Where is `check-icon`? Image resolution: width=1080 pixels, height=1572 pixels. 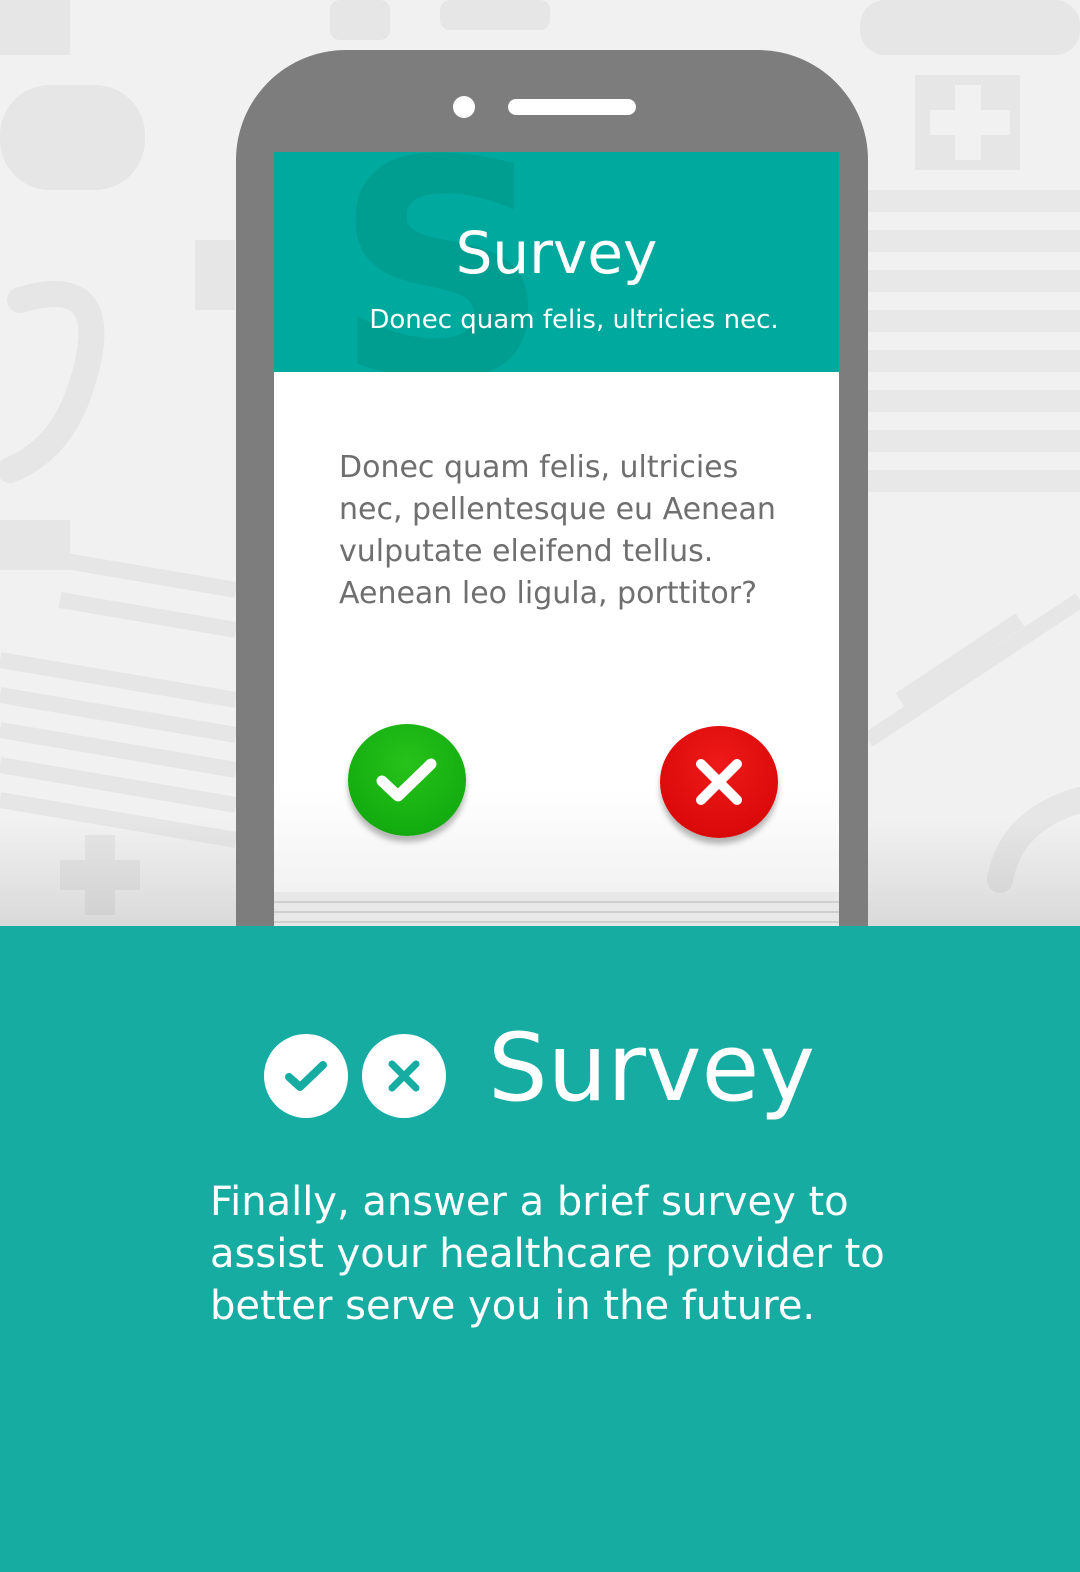 check-icon is located at coordinates (406, 780).